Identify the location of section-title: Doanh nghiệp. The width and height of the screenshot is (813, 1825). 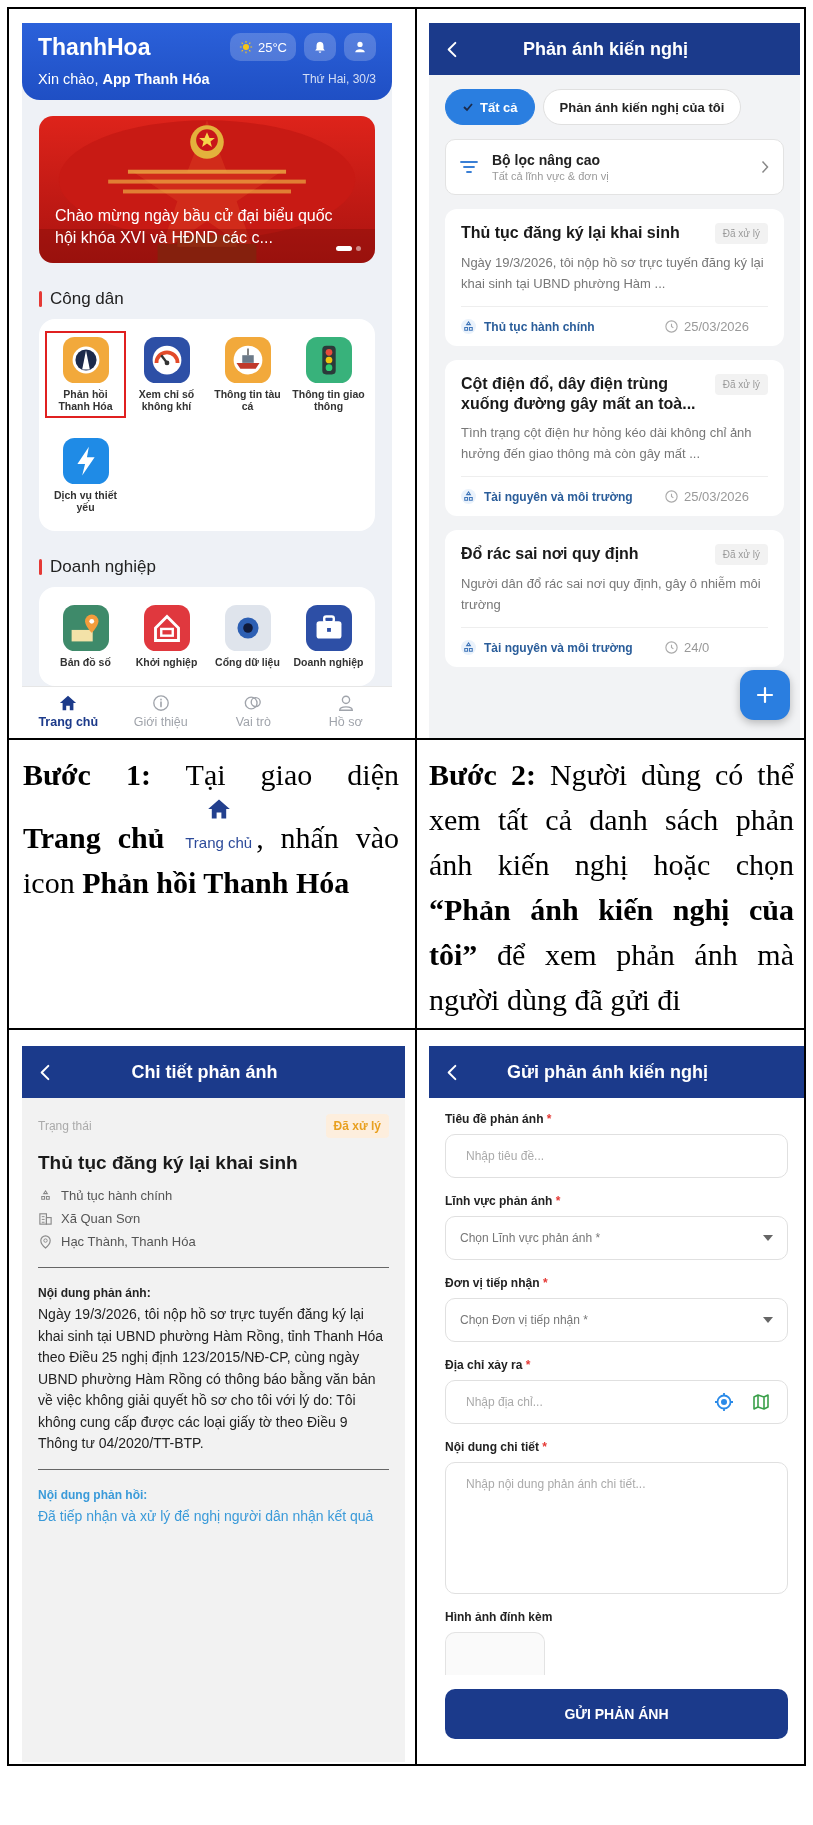
(103, 567).